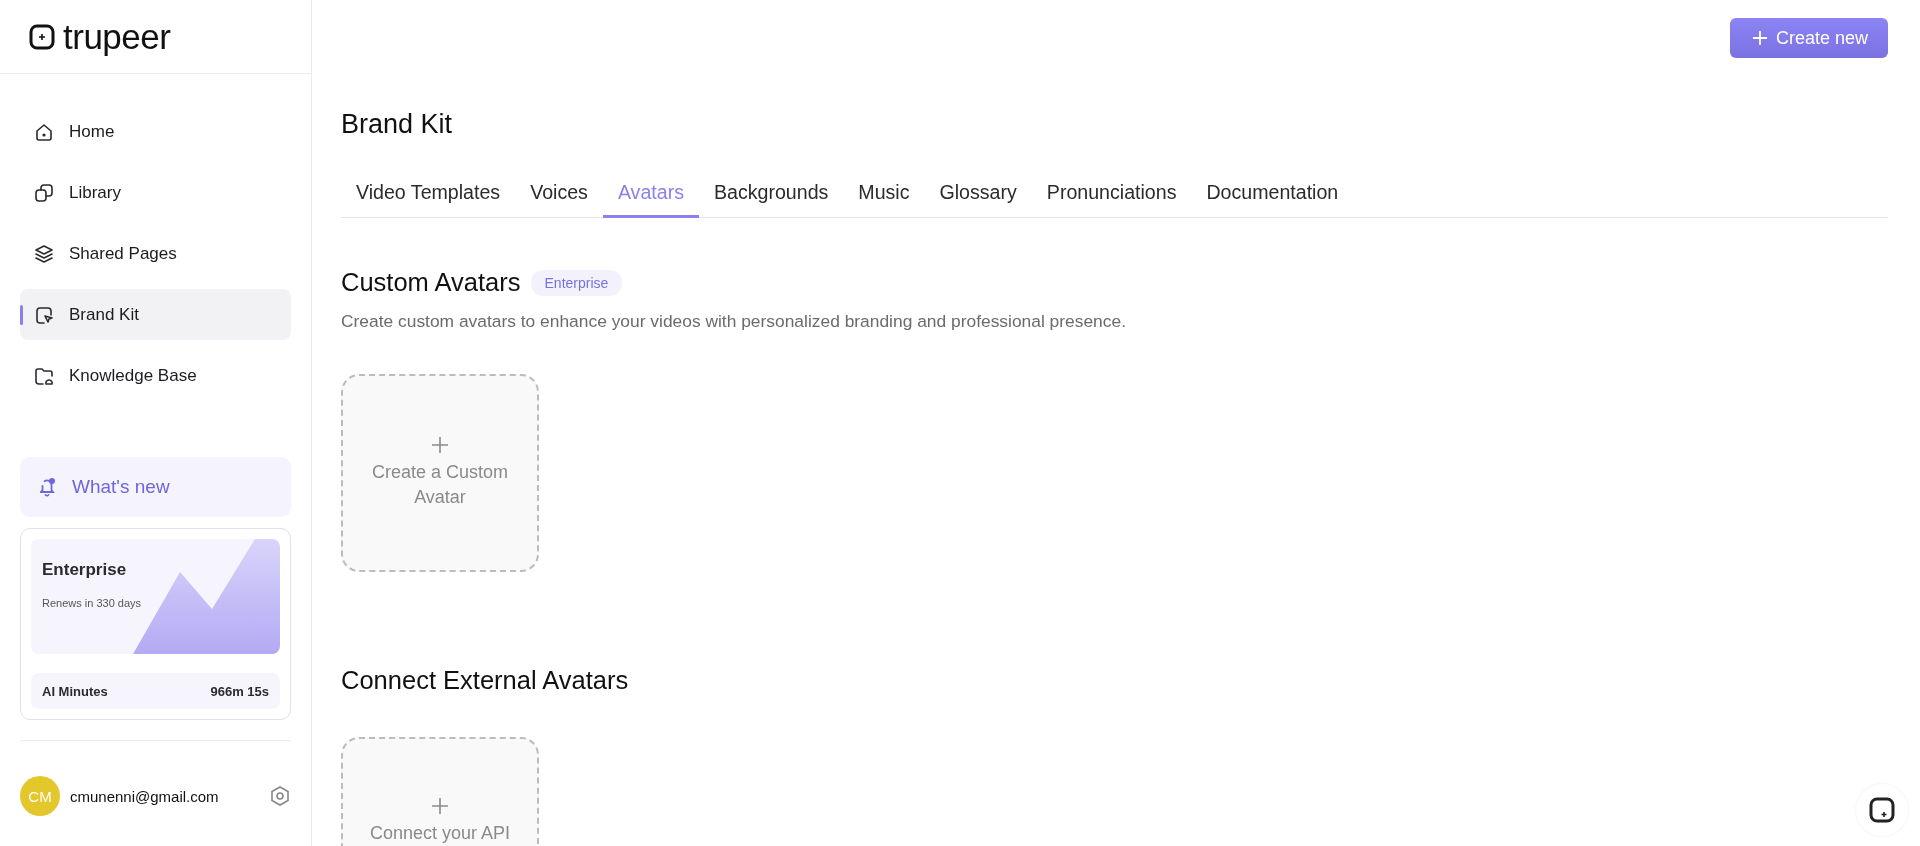  Describe the element at coordinates (1808, 38) in the screenshot. I see `create-new-button: Create new` at that location.